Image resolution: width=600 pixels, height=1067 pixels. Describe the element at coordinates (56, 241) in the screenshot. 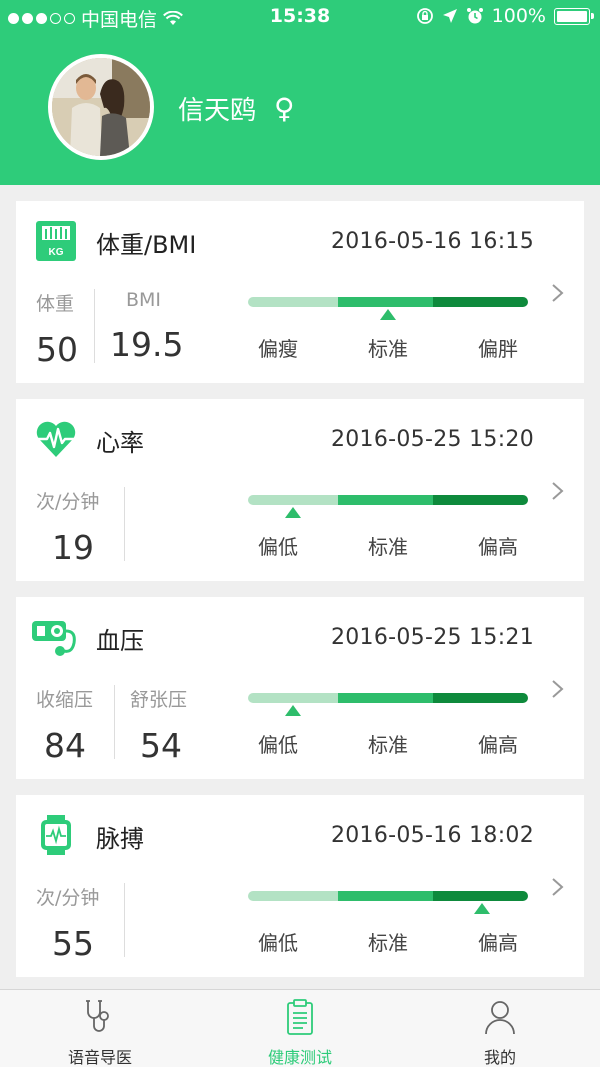

I see `scale-kg-icon: KG` at that location.